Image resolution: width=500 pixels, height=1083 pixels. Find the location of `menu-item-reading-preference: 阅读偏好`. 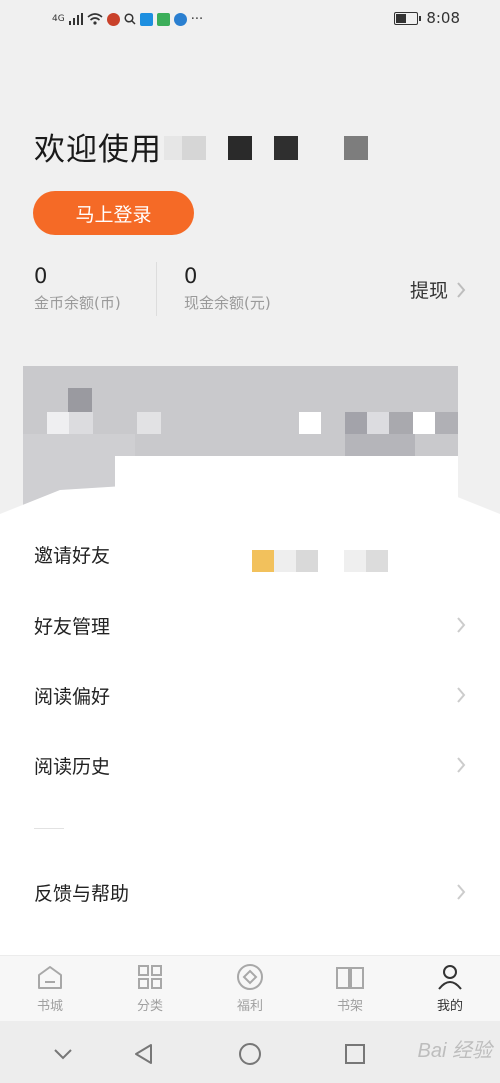

menu-item-reading-preference: 阅读偏好 is located at coordinates (250, 695).